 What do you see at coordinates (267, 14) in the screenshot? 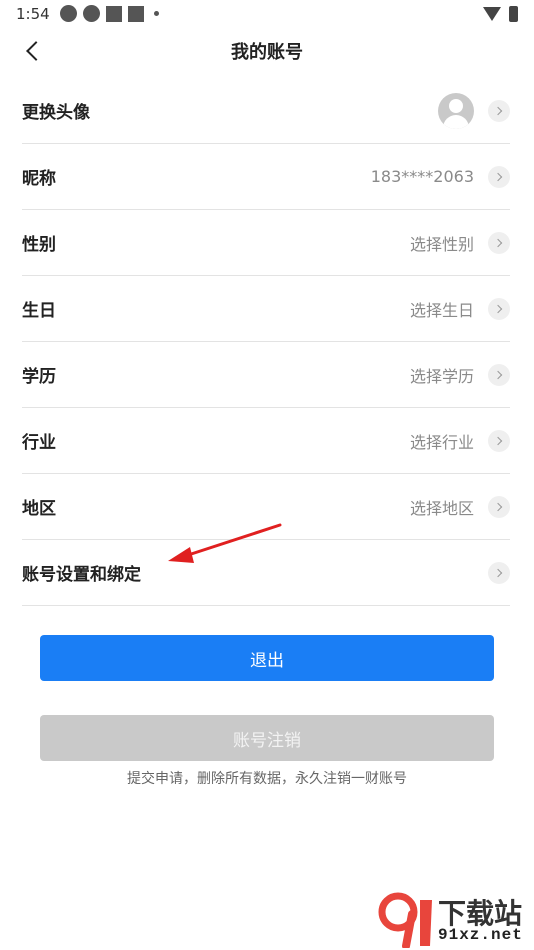
I see `status-bar: 1:54` at bounding box center [267, 14].